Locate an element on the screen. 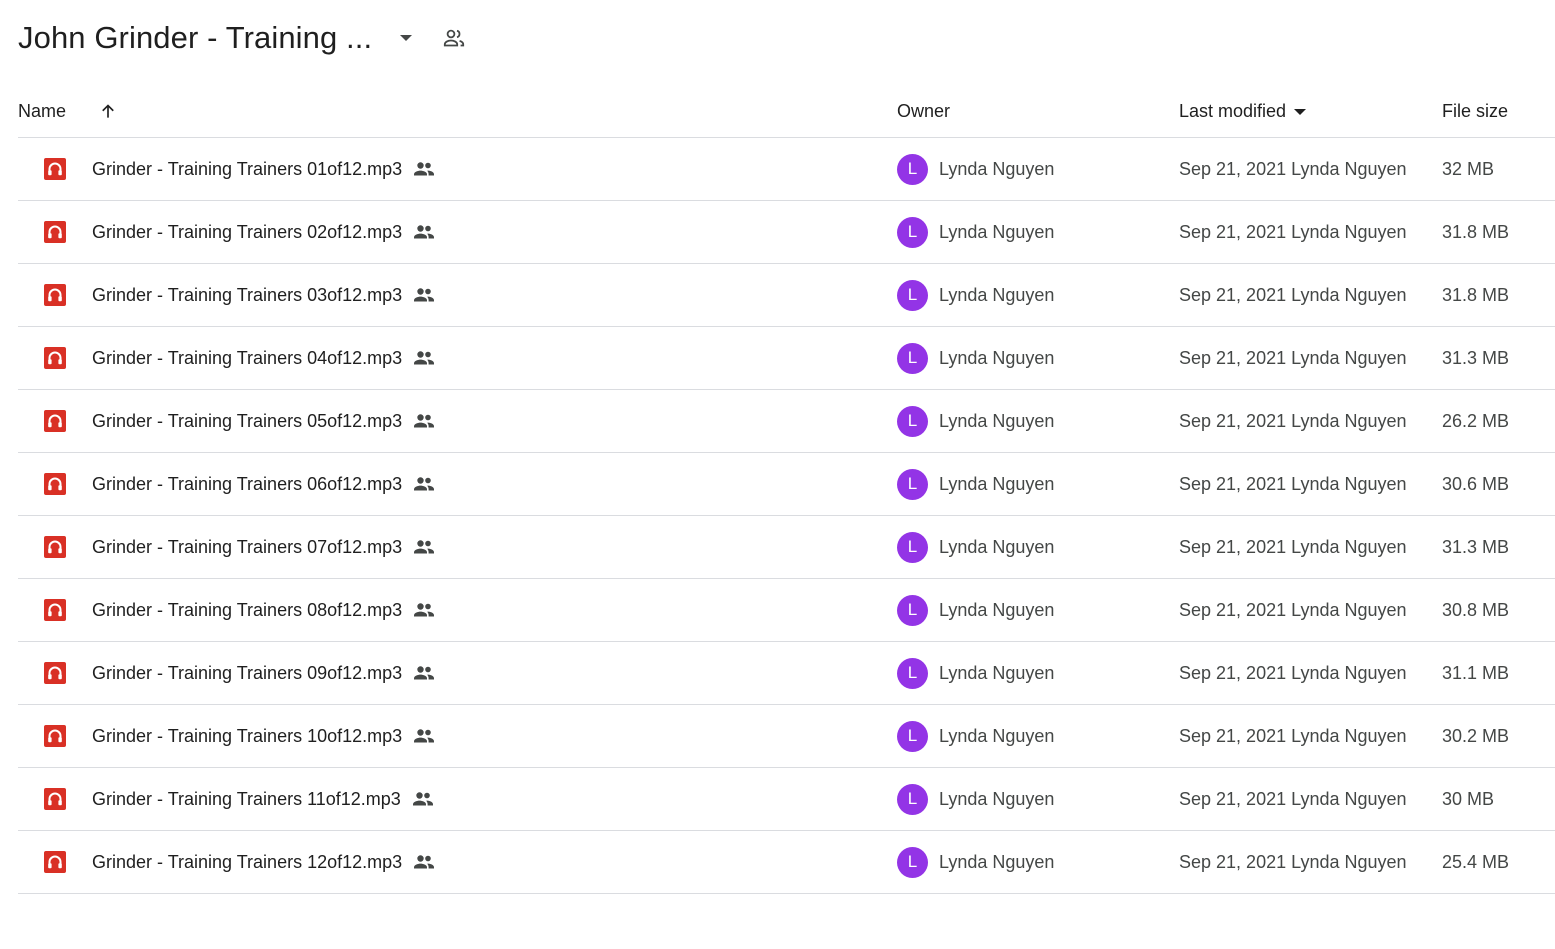  folder-shared-button is located at coordinates (454, 38).